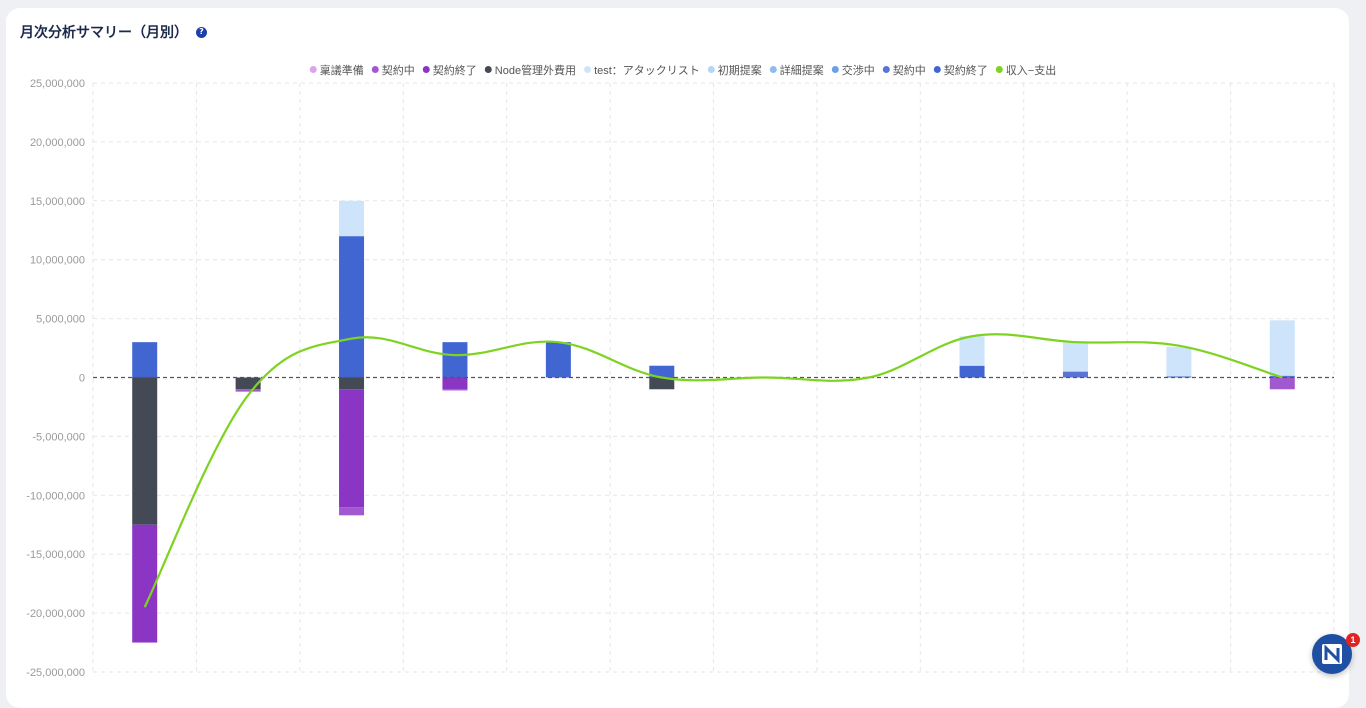  What do you see at coordinates (57, 84) in the screenshot?
I see `y-tick-label: 25,000,000` at bounding box center [57, 84].